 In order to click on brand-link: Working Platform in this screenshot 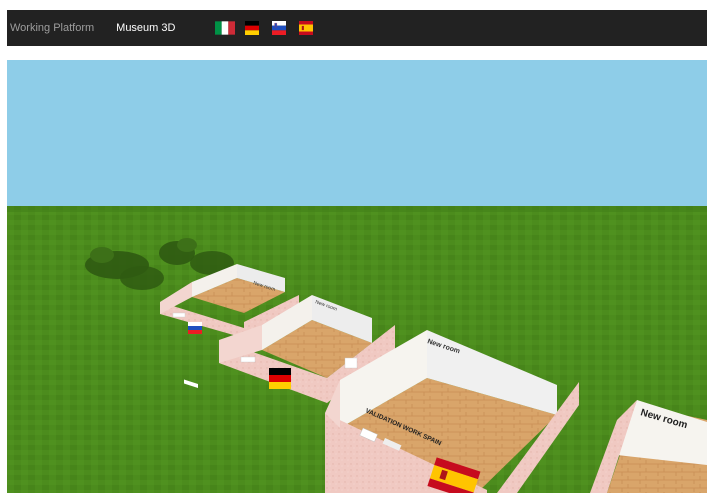, I will do `click(52, 28)`.